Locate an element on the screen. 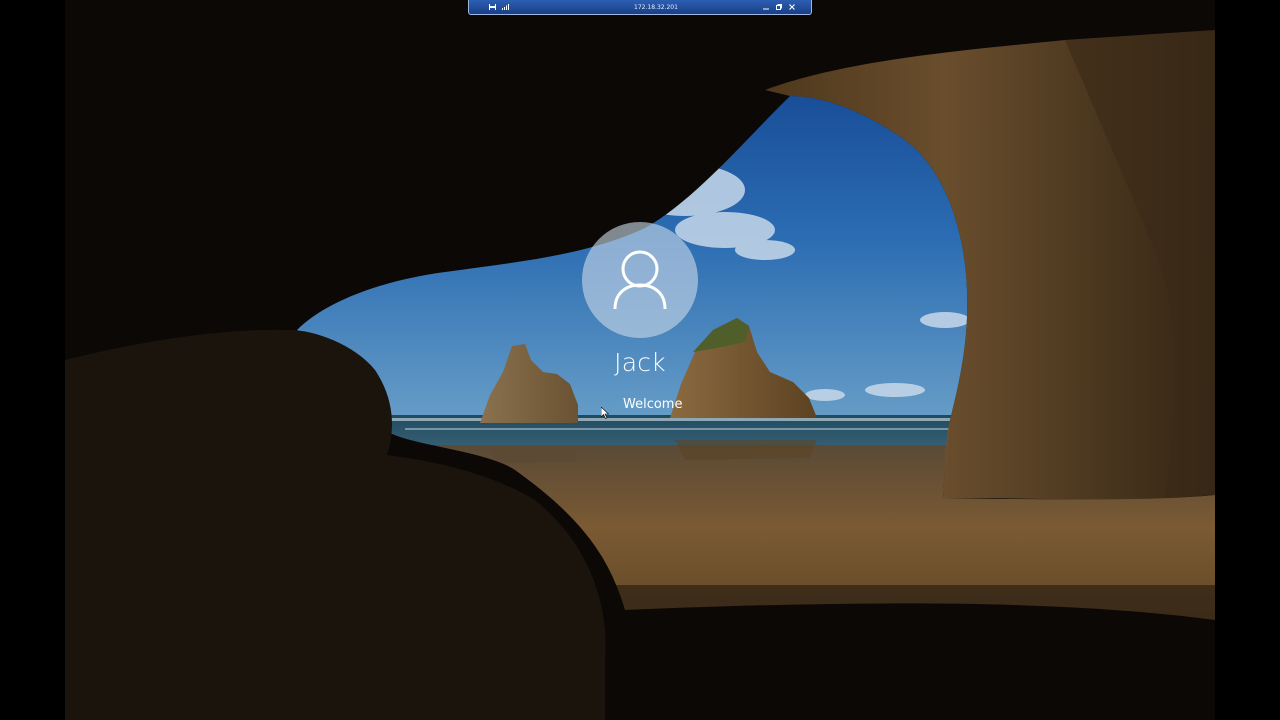  user-avatar is located at coordinates (640, 280).